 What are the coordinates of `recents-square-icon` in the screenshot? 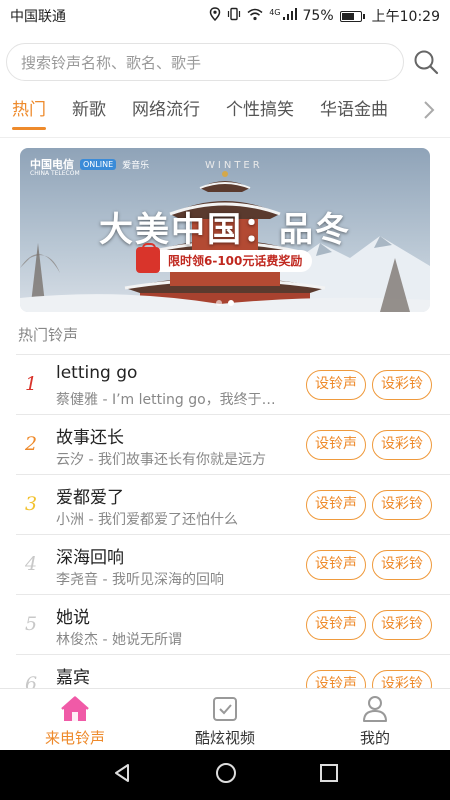 It's located at (329, 773).